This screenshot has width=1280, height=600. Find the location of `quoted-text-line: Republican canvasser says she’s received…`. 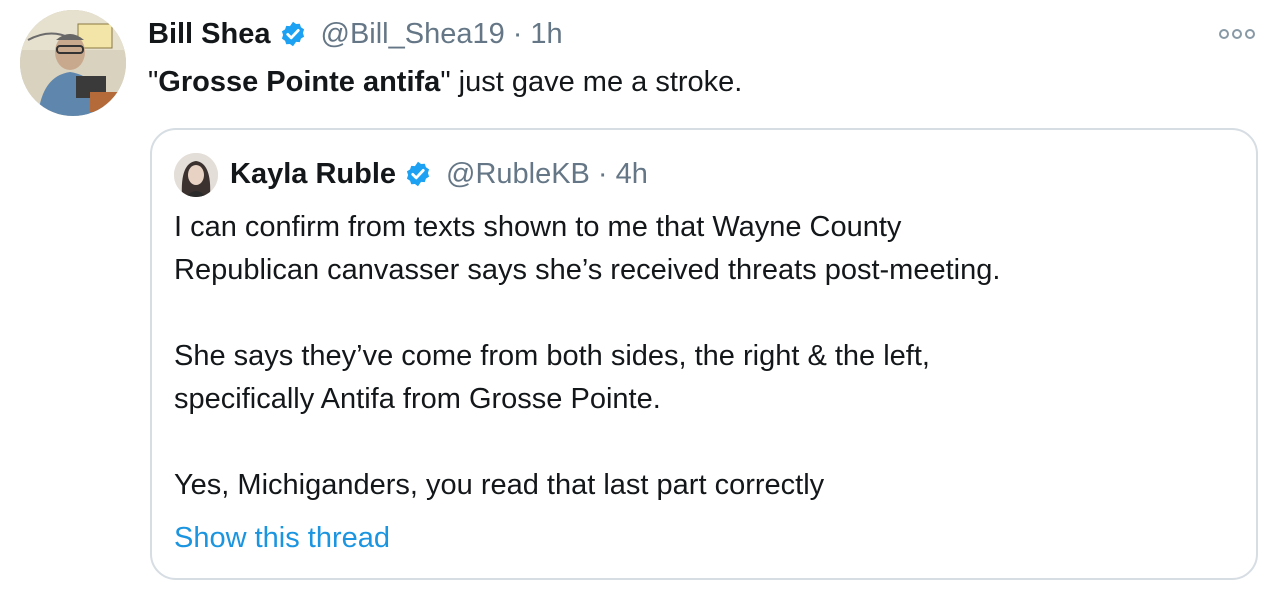

quoted-text-line: Republican canvasser says she’s received… is located at coordinates (587, 270).